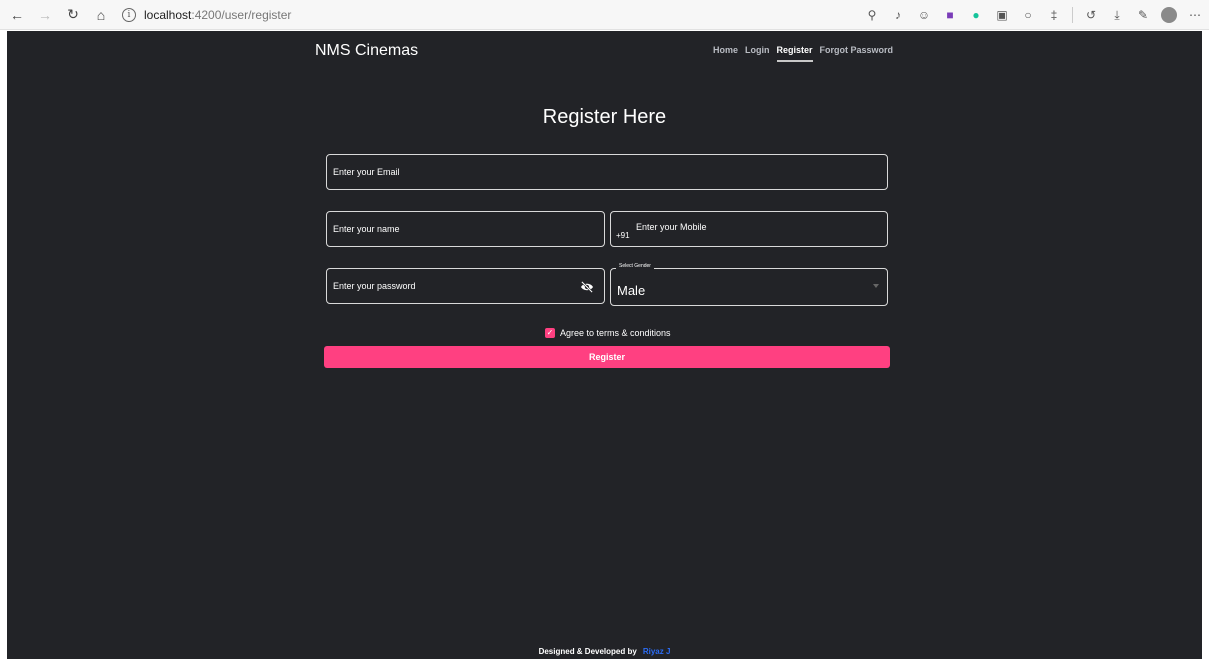 This screenshot has height=659, width=1209. Describe the element at coordinates (451, 229) in the screenshot. I see `name-input` at that location.